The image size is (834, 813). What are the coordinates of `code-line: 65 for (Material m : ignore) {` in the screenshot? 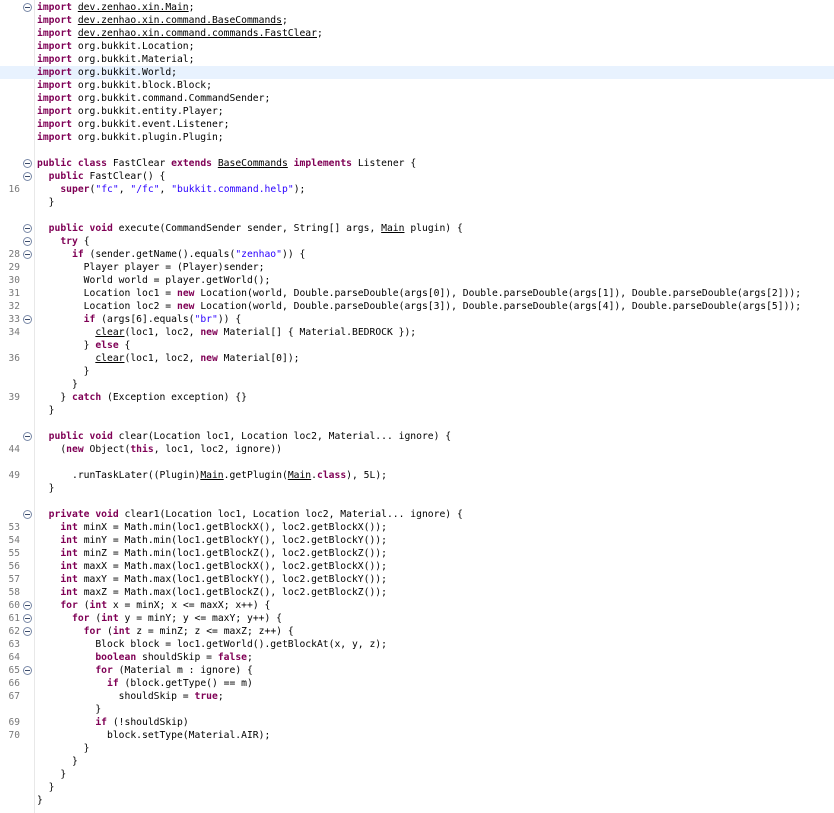 It's located at (417, 670).